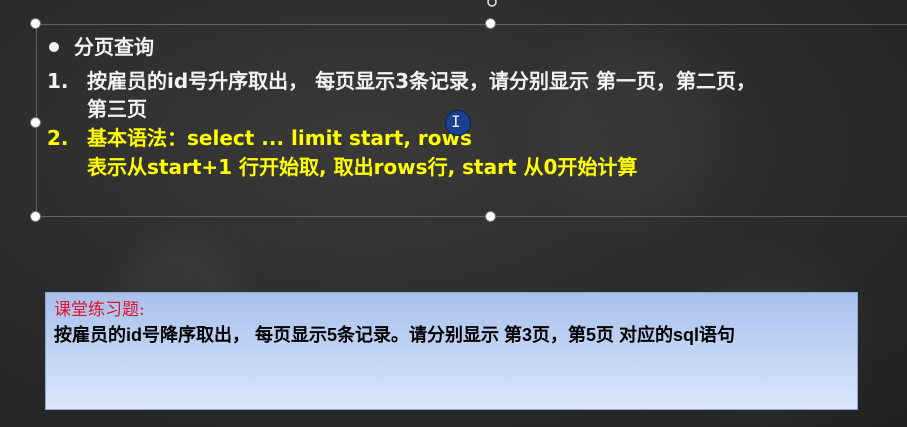  Describe the element at coordinates (362, 167) in the screenshot. I see `item2-explanation: 表示从start+1 行开始取, 取出rows行, start 从0开始计算` at that location.